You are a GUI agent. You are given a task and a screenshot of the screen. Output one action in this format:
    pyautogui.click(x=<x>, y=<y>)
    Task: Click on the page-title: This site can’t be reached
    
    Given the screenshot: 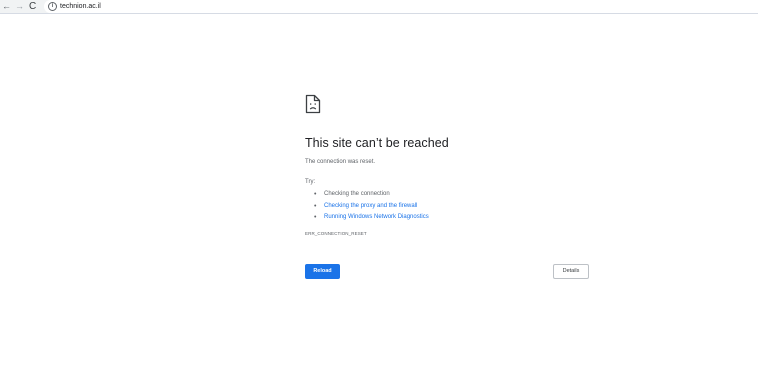 What is the action you would take?
    pyautogui.click(x=377, y=143)
    